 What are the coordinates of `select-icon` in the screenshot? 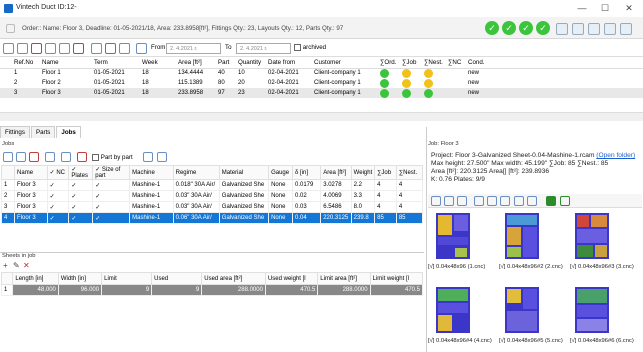 It's located at (462, 201).